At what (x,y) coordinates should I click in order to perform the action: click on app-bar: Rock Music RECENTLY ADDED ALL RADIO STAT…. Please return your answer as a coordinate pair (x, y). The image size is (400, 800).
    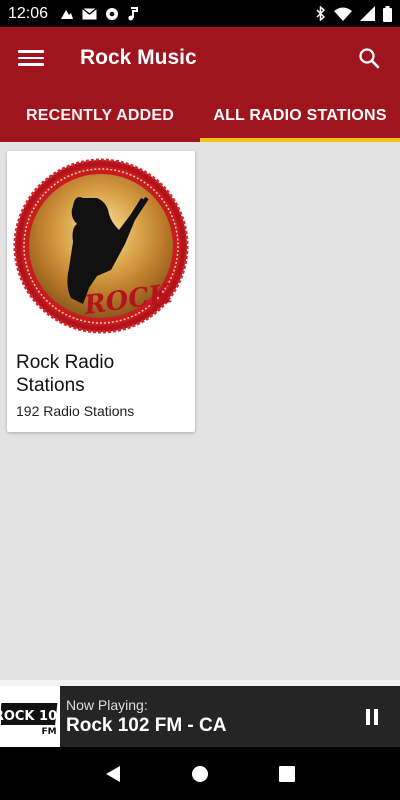
    Looking at the image, I should click on (200, 84).